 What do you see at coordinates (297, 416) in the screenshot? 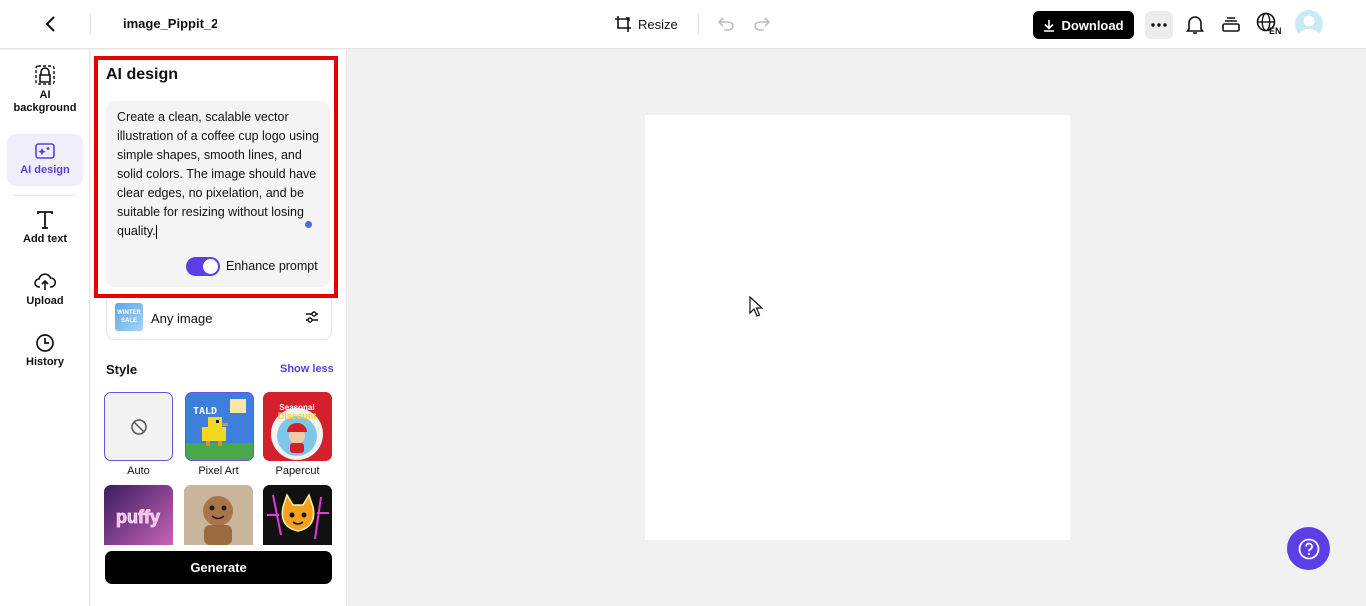
I see `svg-text: Discount` at bounding box center [297, 416].